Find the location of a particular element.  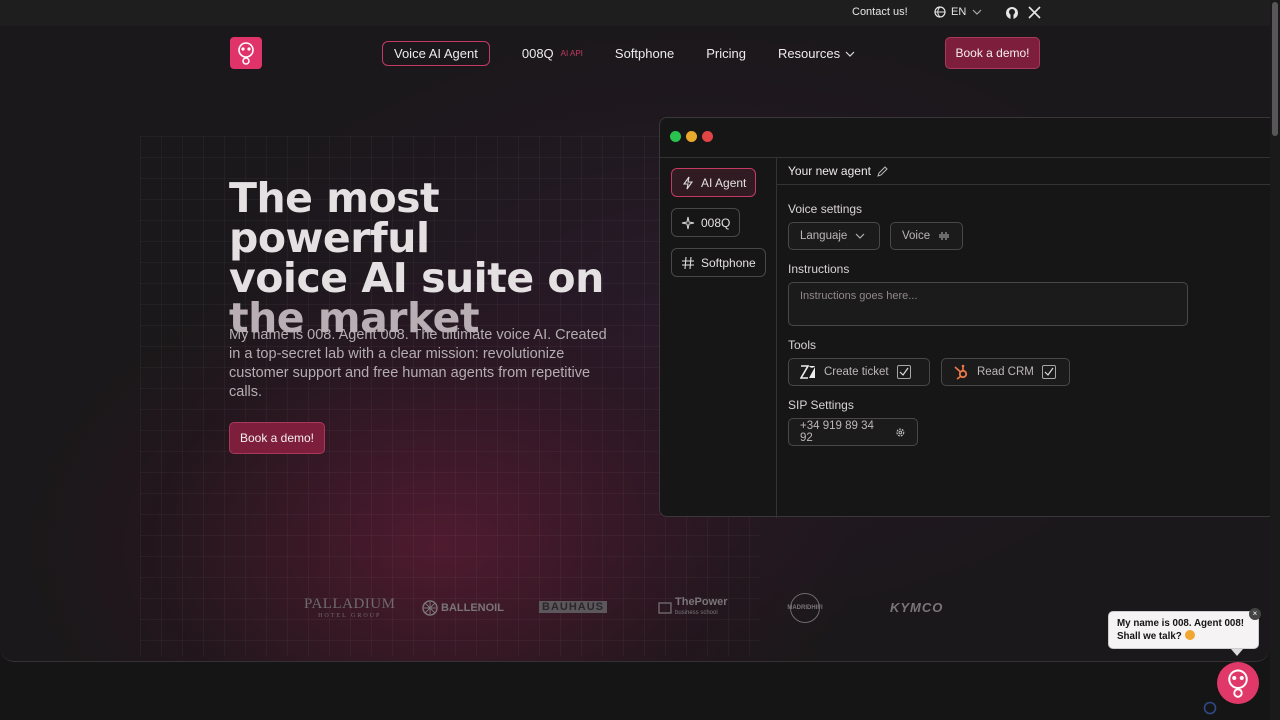

x-twitter-icon is located at coordinates (1034, 15).